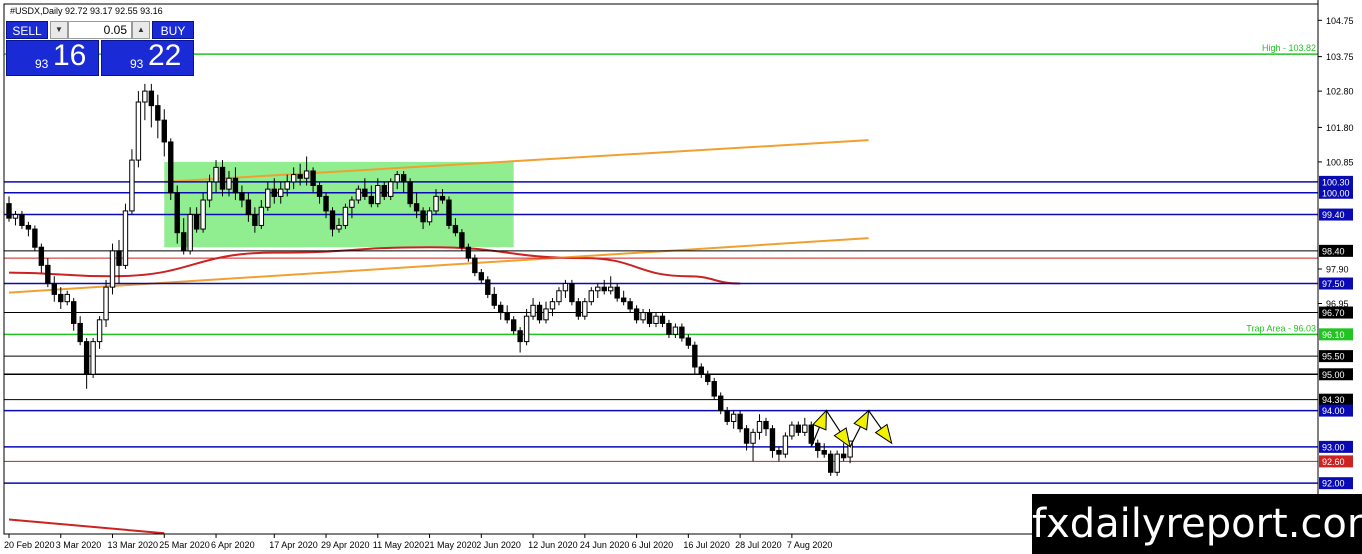 The image size is (1362, 554). I want to click on price-tag: 92.00, so click(1336, 483).